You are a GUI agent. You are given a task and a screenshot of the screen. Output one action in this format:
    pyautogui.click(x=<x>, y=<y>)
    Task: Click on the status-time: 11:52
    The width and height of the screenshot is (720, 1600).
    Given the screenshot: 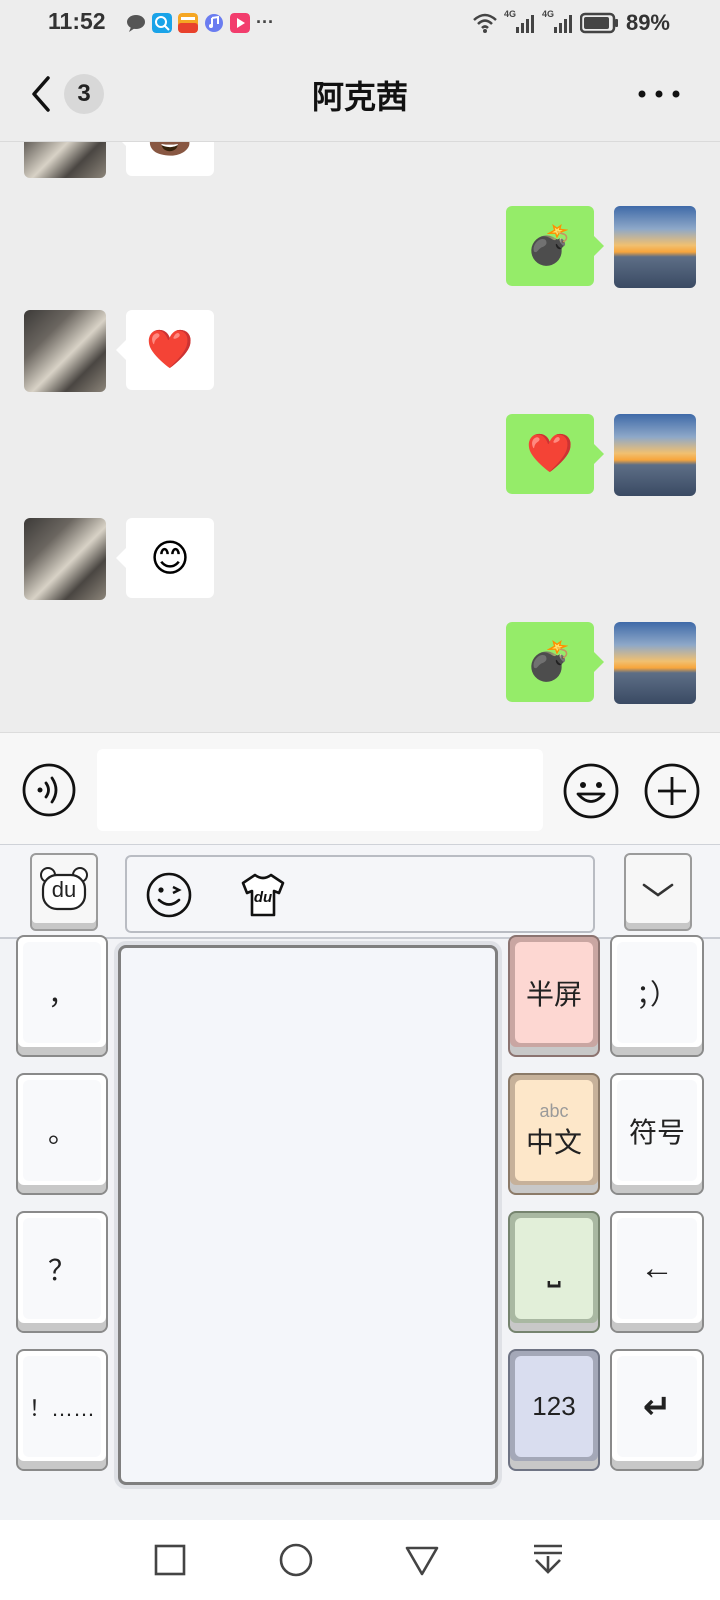 What is the action you would take?
    pyautogui.click(x=77, y=21)
    